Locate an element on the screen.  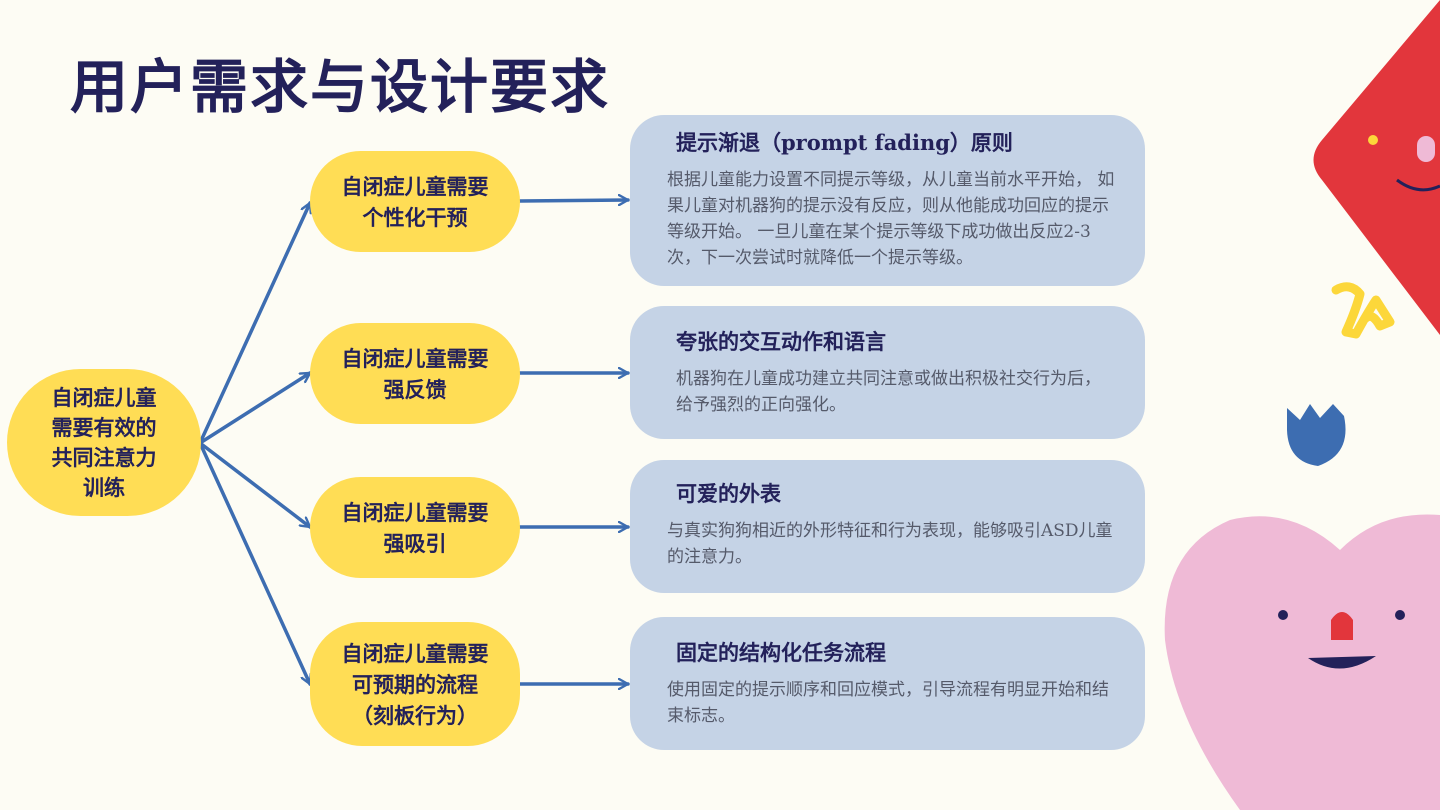
root-node: 自闭症儿童需要有效的共同注意力训练 is located at coordinates (104, 442).